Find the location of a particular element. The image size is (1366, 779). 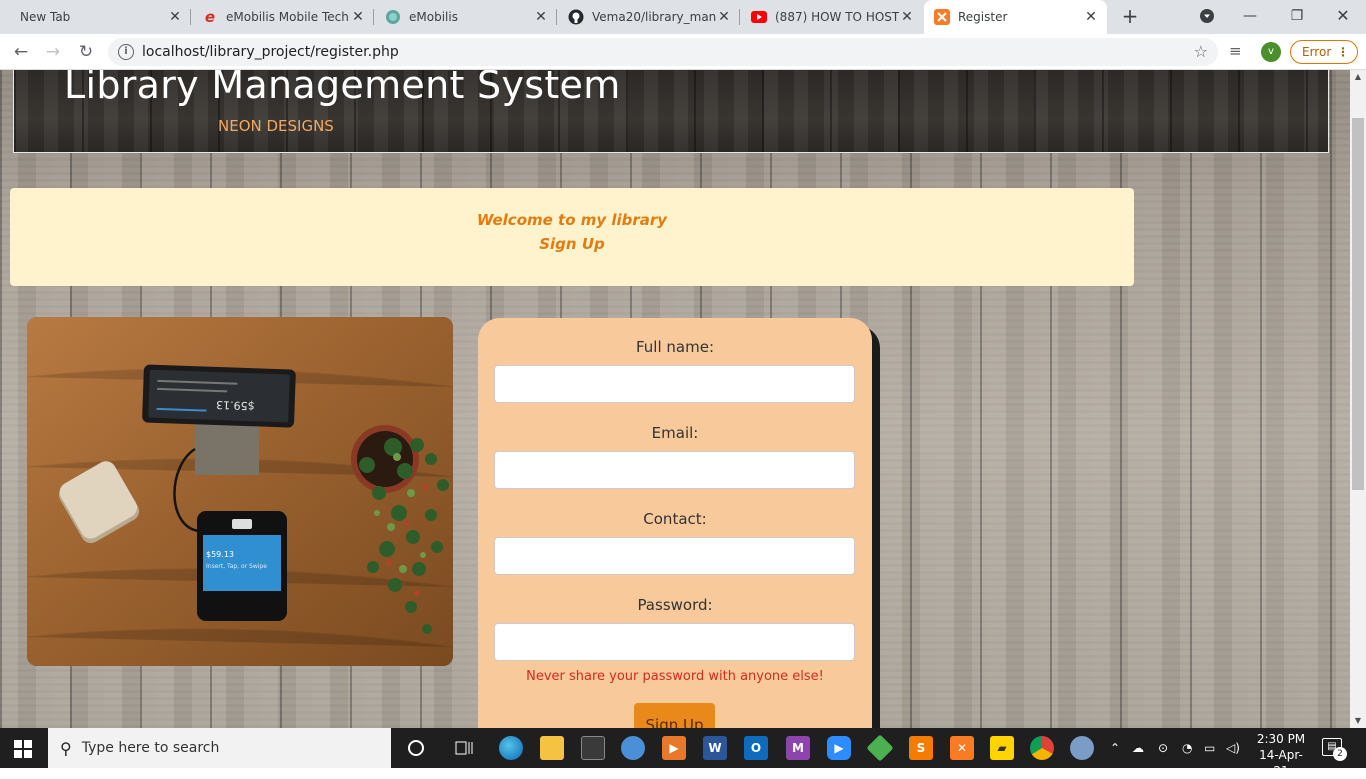

pos-terminal-image: $59.13 $59.13 Insert, Tap, or Swipe is located at coordinates (240, 491).